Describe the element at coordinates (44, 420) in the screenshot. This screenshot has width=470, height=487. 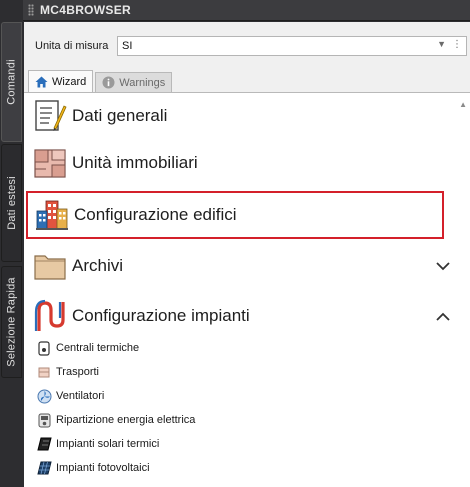
I see `electric-meter-icon` at that location.